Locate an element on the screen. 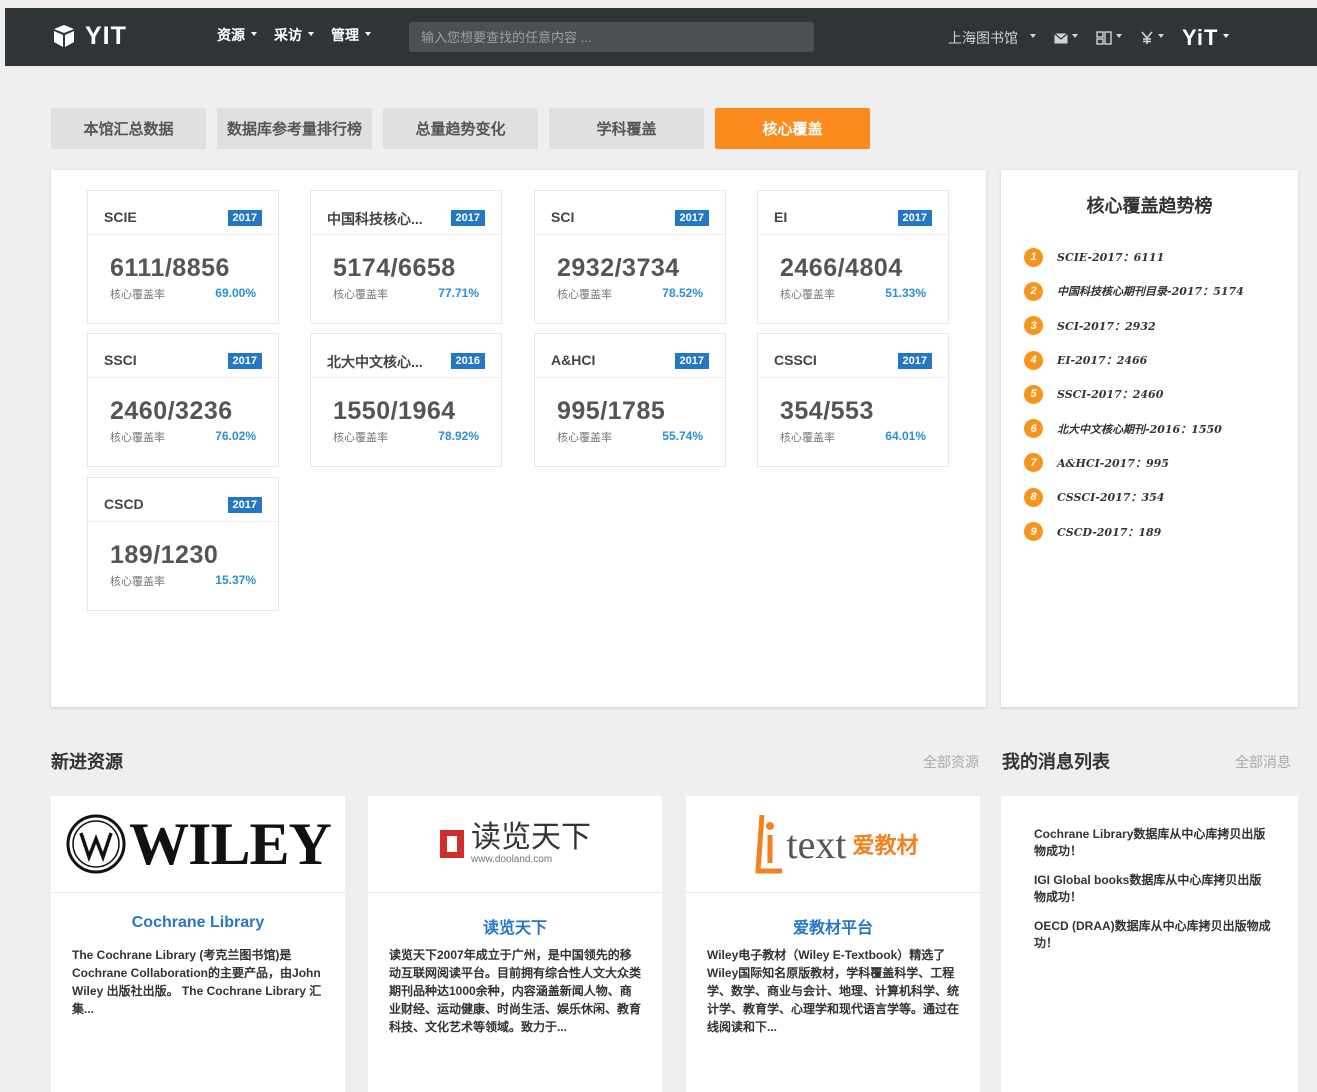  coverage-card: CSSCI 2017 354/553 核心覆盖率 64.01% is located at coordinates (853, 400).